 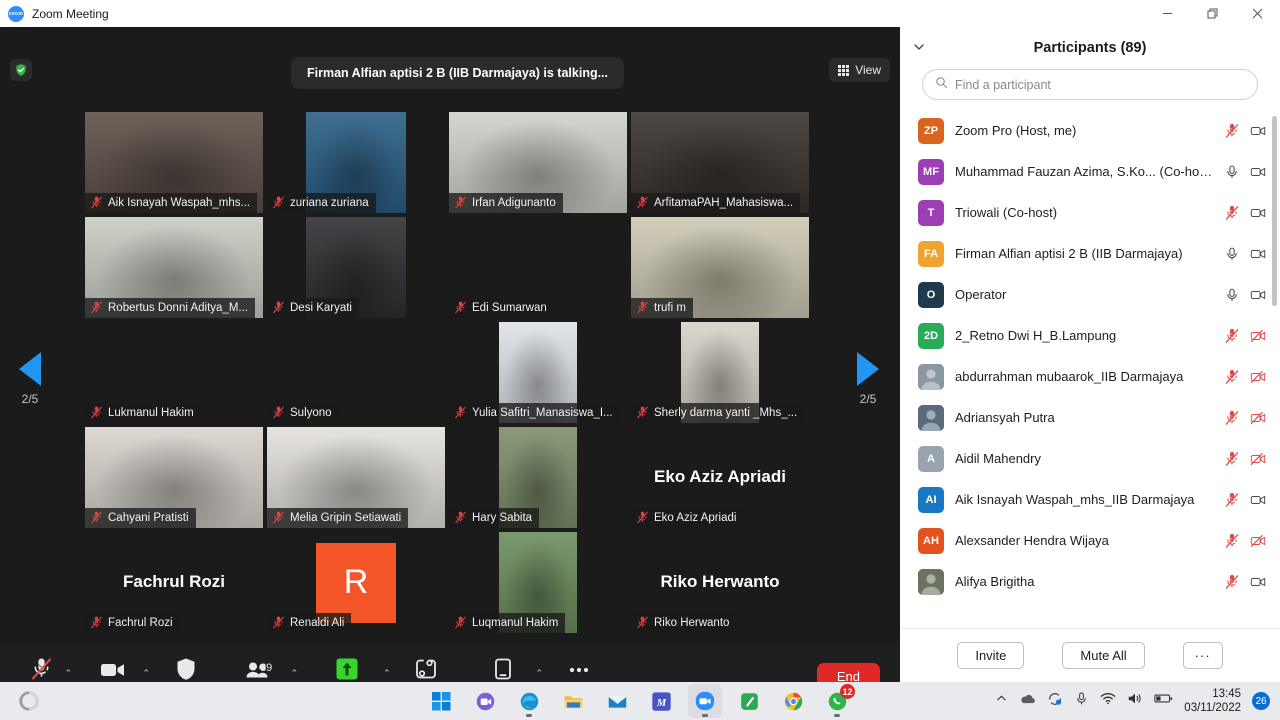 What do you see at coordinates (356, 372) in the screenshot?
I see `video-tile: Sulyono` at bounding box center [356, 372].